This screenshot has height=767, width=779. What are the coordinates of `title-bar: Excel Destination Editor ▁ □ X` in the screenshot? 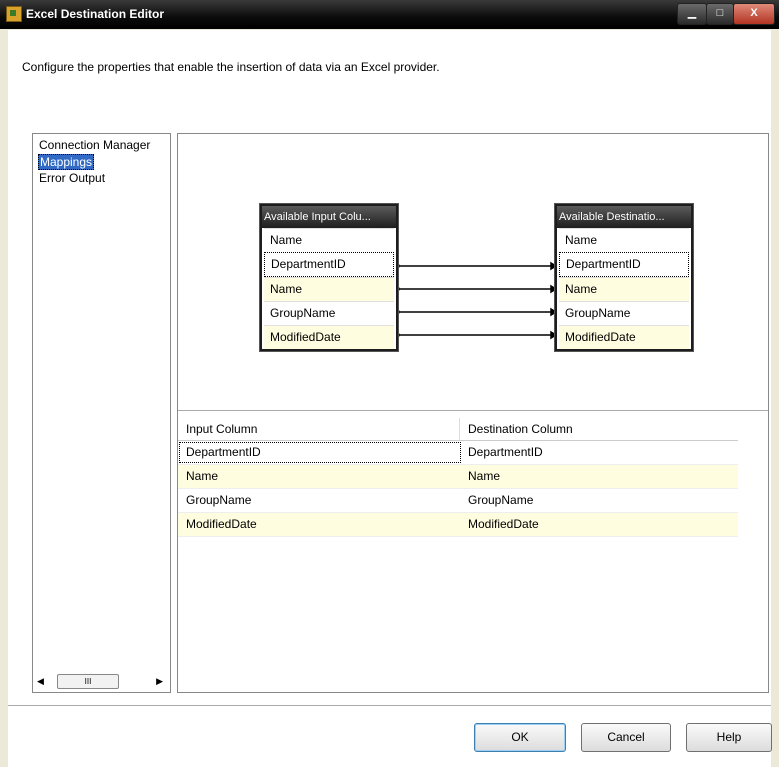 It's located at (389, 14).